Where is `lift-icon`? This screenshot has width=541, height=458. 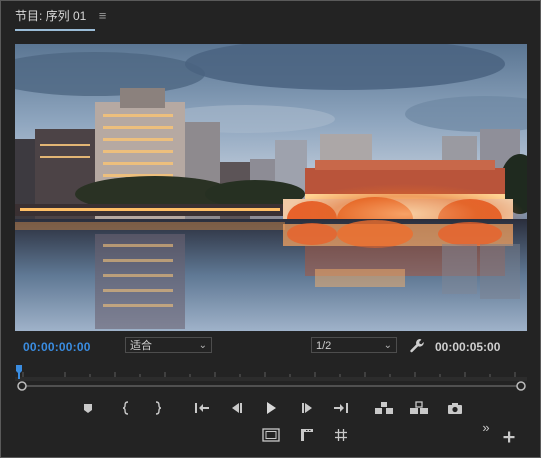 lift-icon is located at coordinates (384, 408).